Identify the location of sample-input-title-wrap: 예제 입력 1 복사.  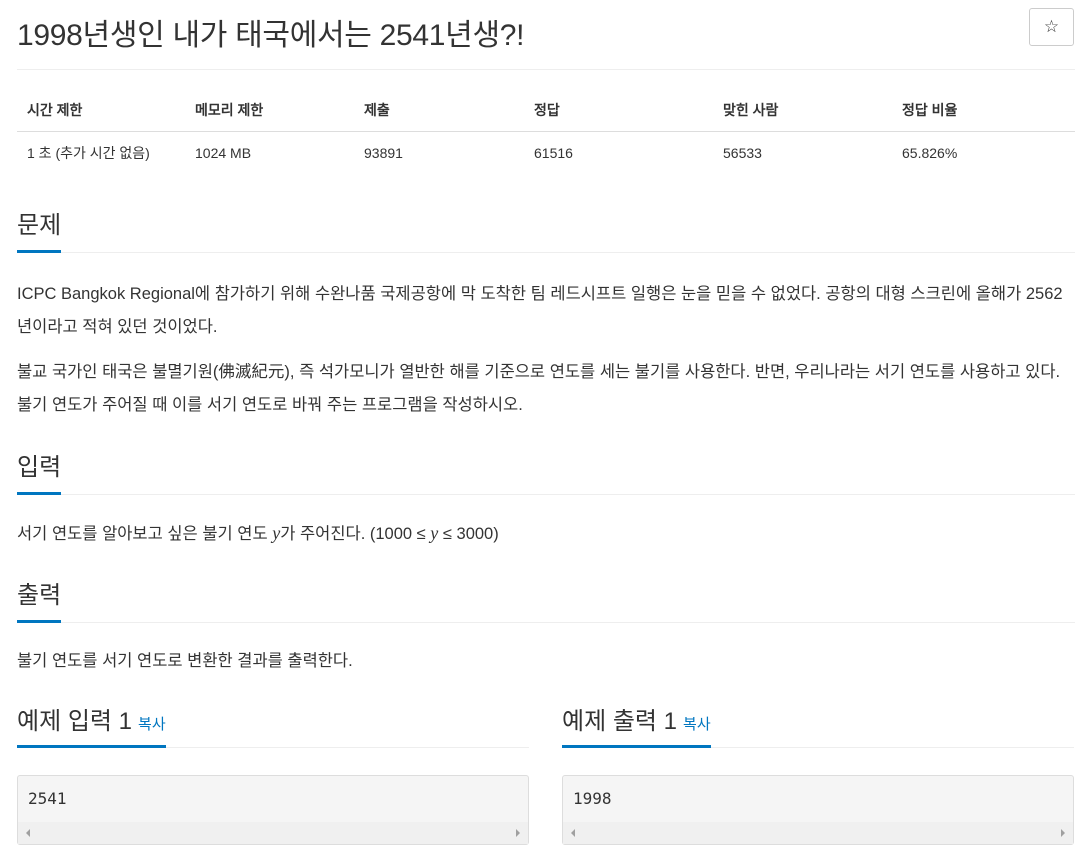
(91, 724).